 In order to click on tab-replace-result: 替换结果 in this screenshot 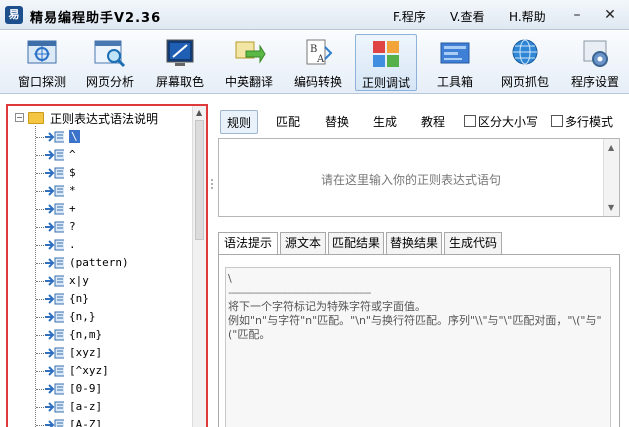, I will do `click(414, 243)`.